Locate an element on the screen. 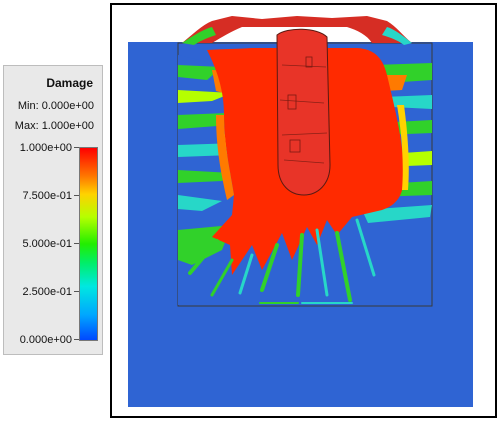 This screenshot has width=502, height=422. legend-tick-label: 2.500e-01 is located at coordinates (47, 292).